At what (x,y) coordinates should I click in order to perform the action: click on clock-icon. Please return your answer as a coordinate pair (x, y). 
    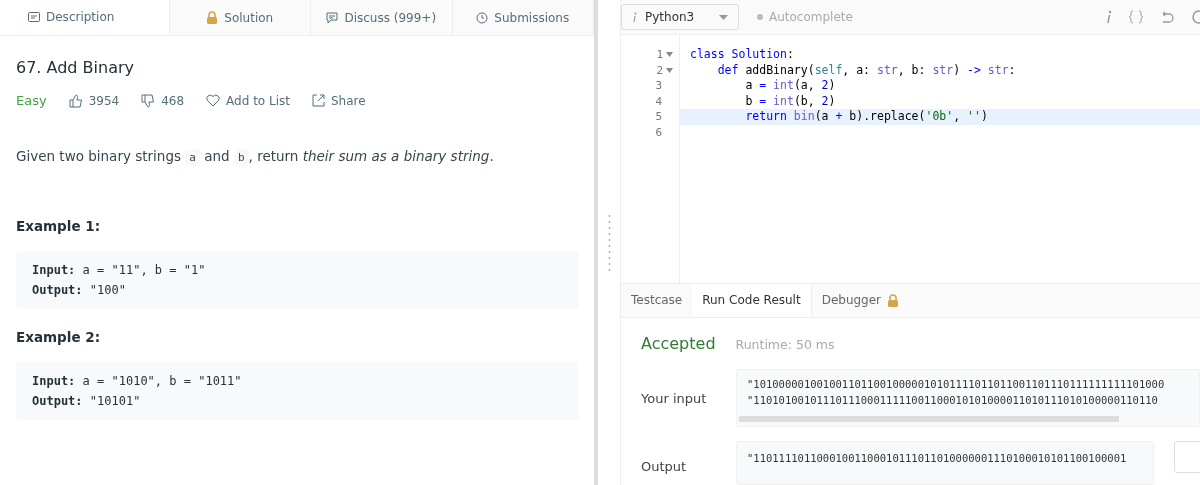
    Looking at the image, I should click on (482, 17).